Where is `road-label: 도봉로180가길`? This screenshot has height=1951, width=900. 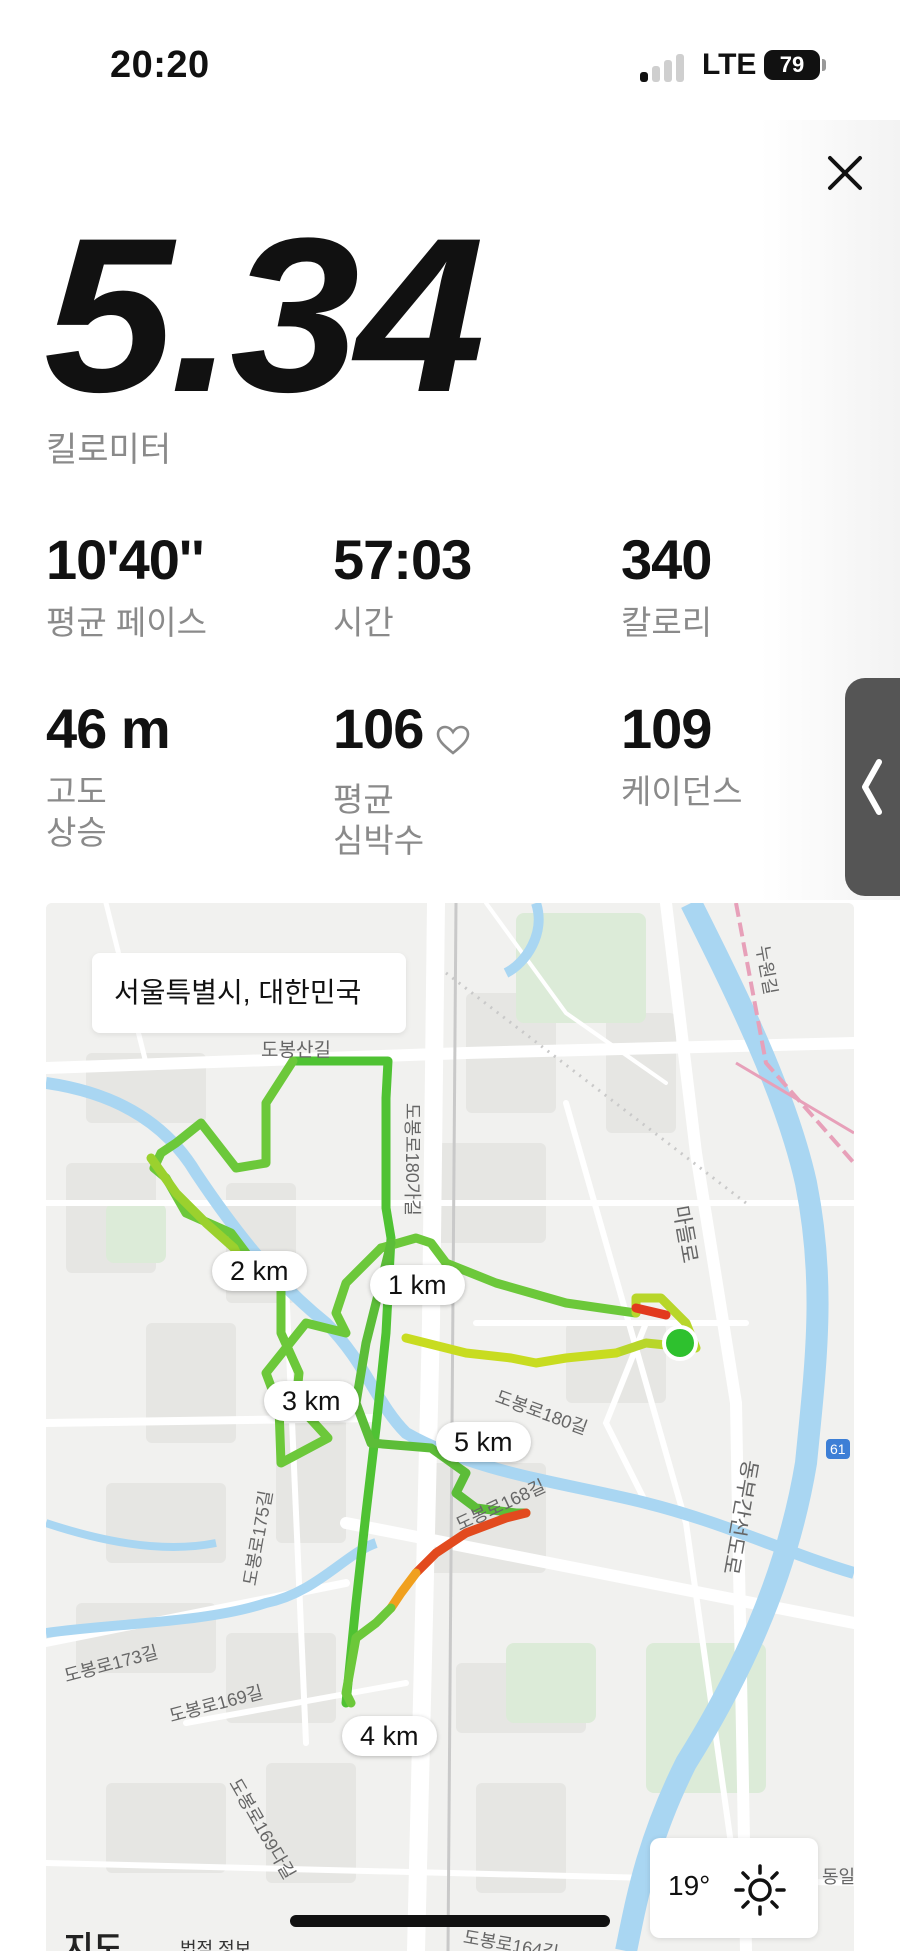
road-label: 도봉로180가길 is located at coordinates (412, 1159).